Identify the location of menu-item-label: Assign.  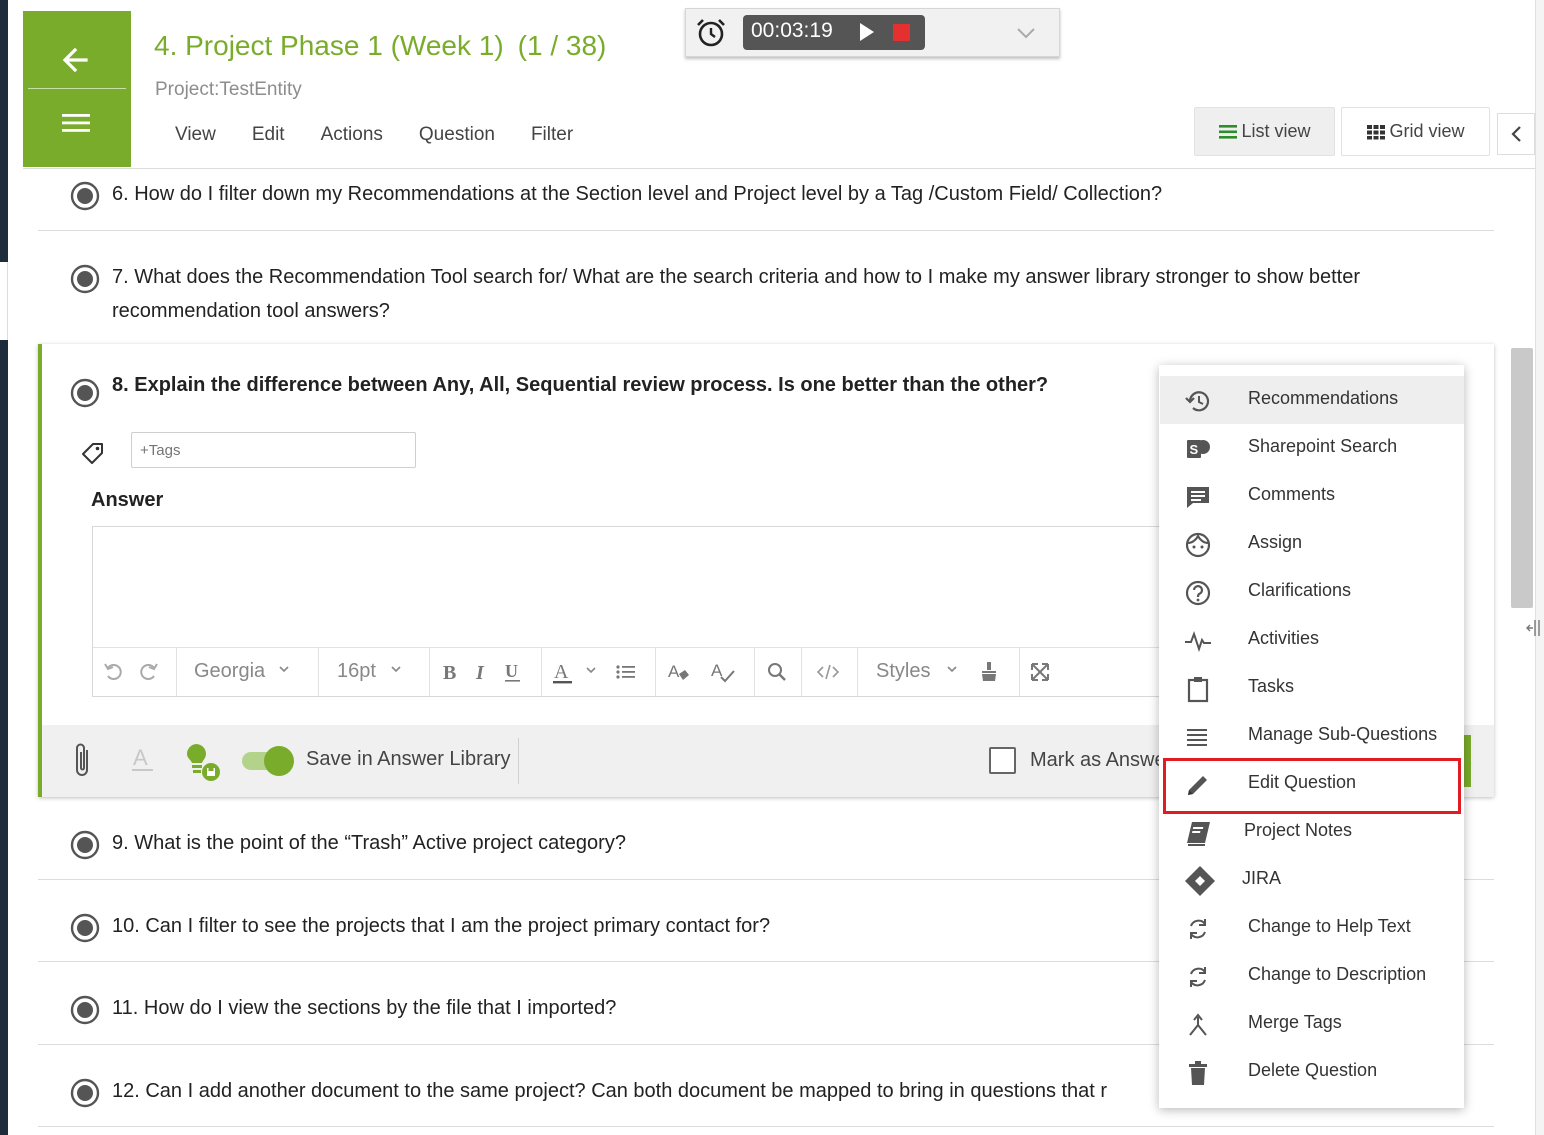
(1275, 542).